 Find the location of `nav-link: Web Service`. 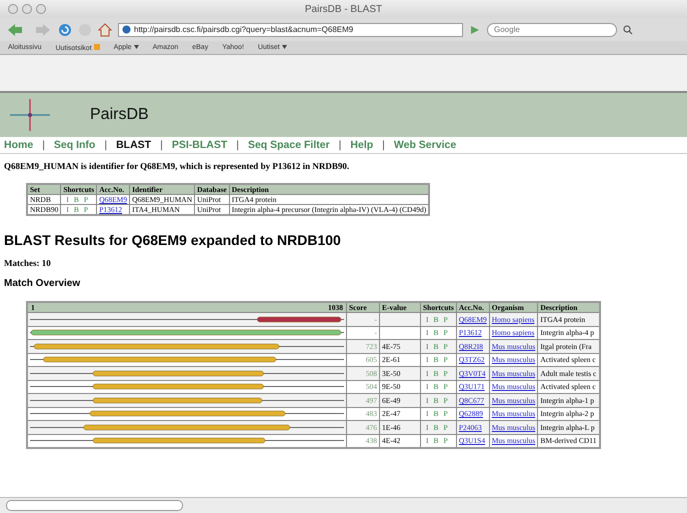

nav-link: Web Service is located at coordinates (425, 145).